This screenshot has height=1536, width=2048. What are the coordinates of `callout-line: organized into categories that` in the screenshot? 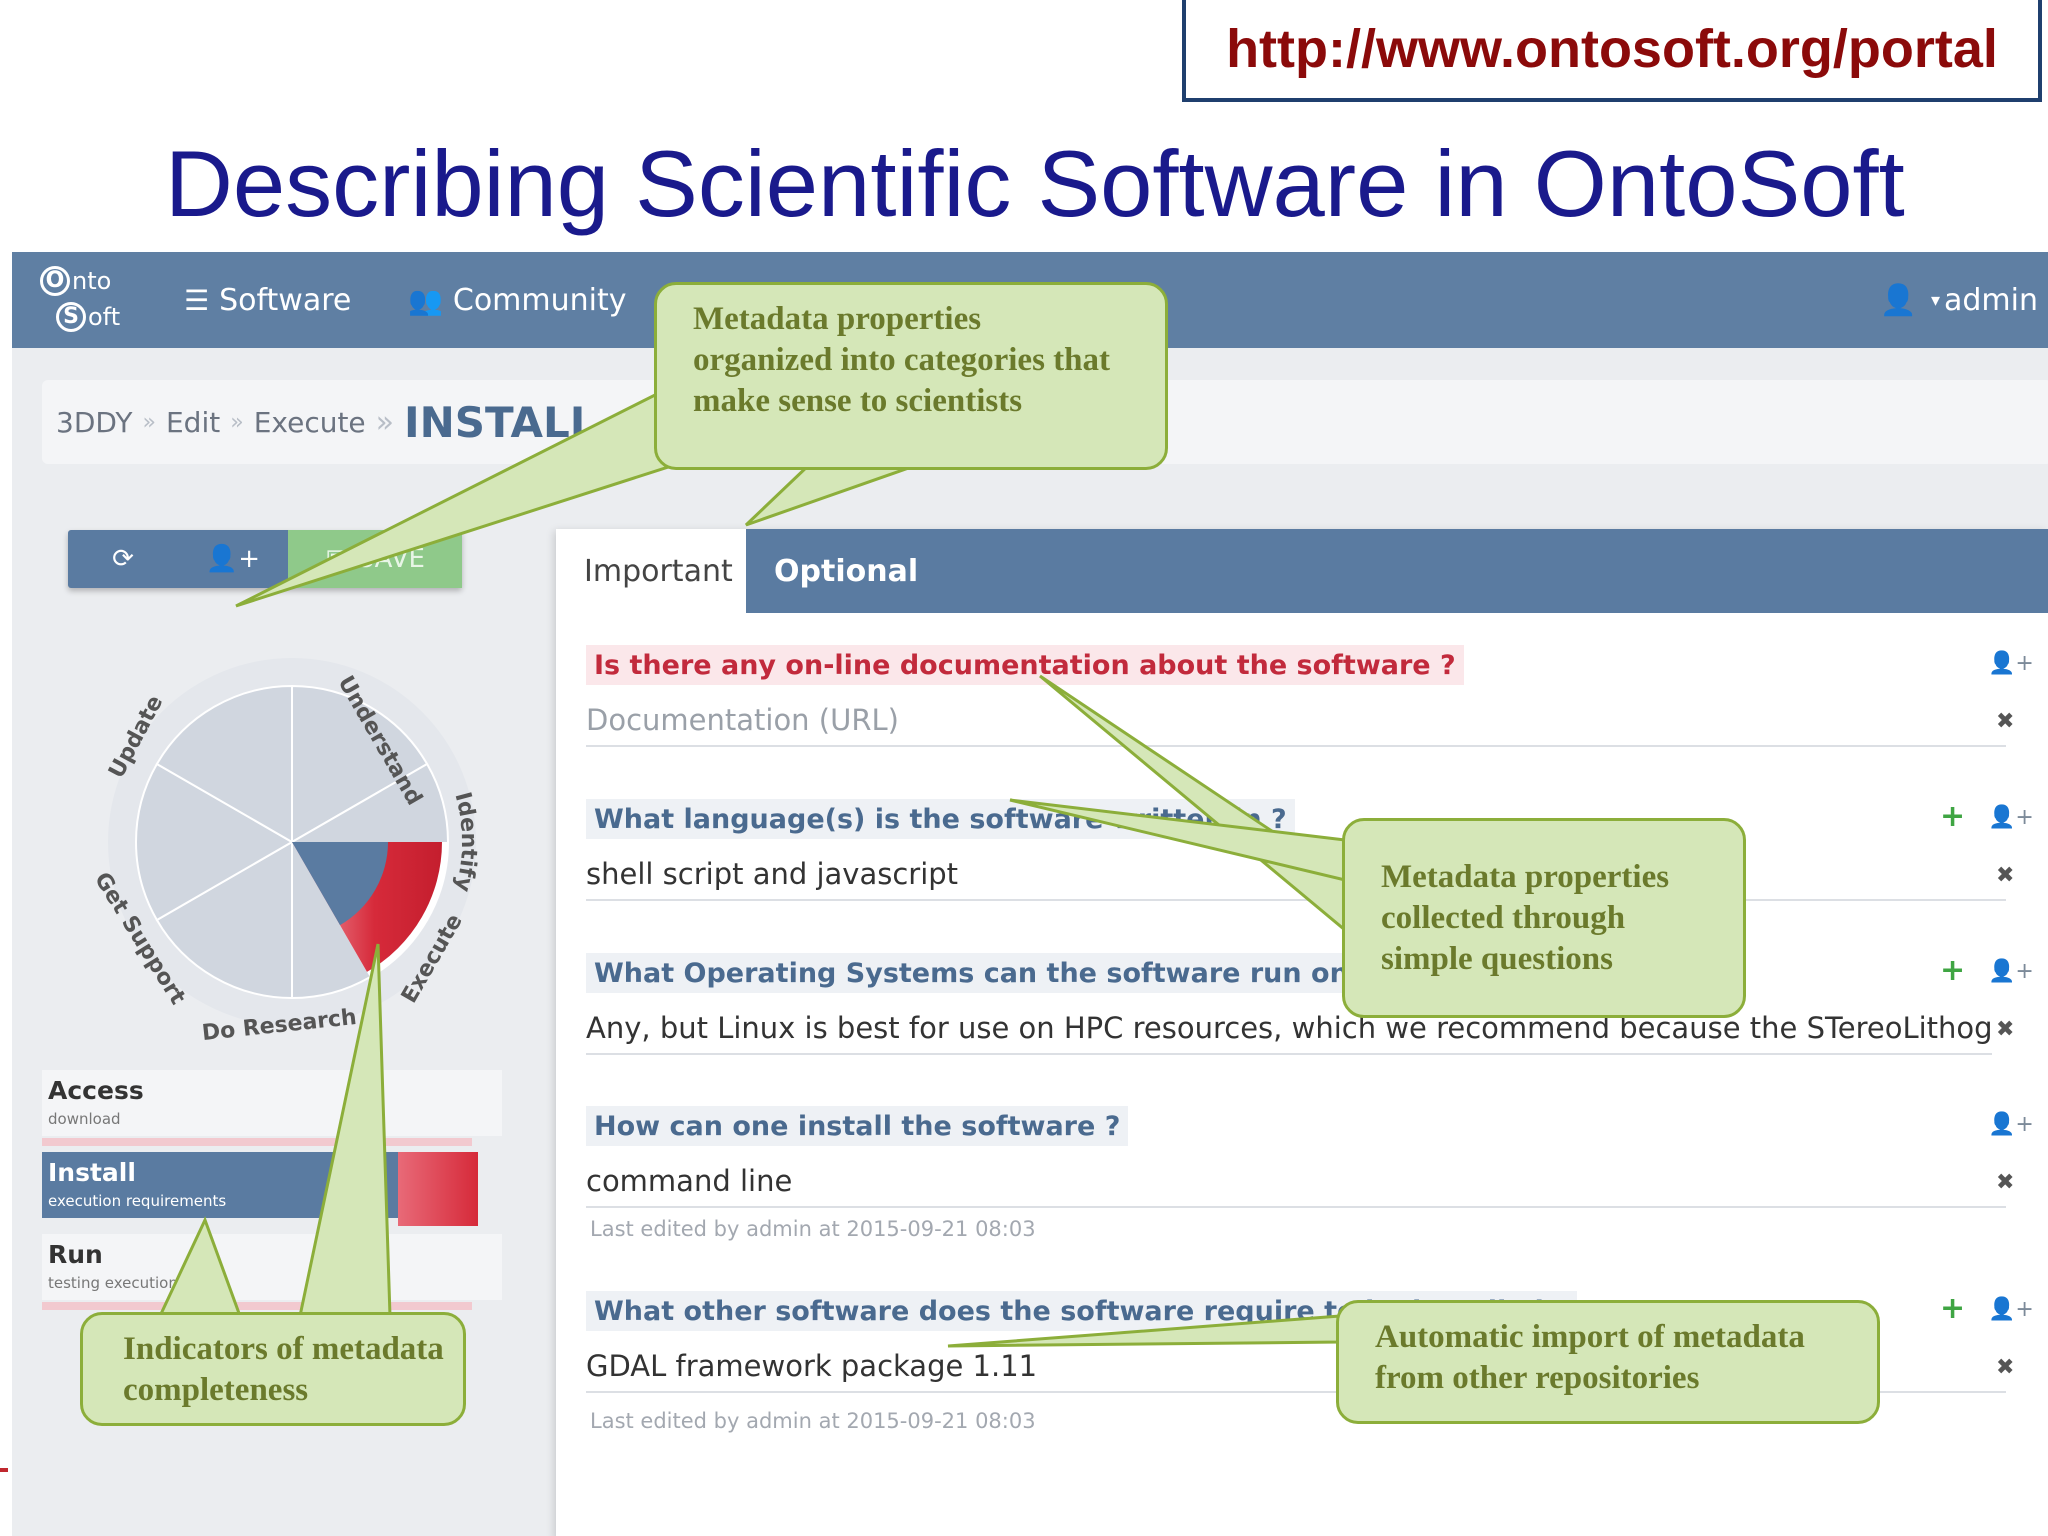 It's located at (901, 360).